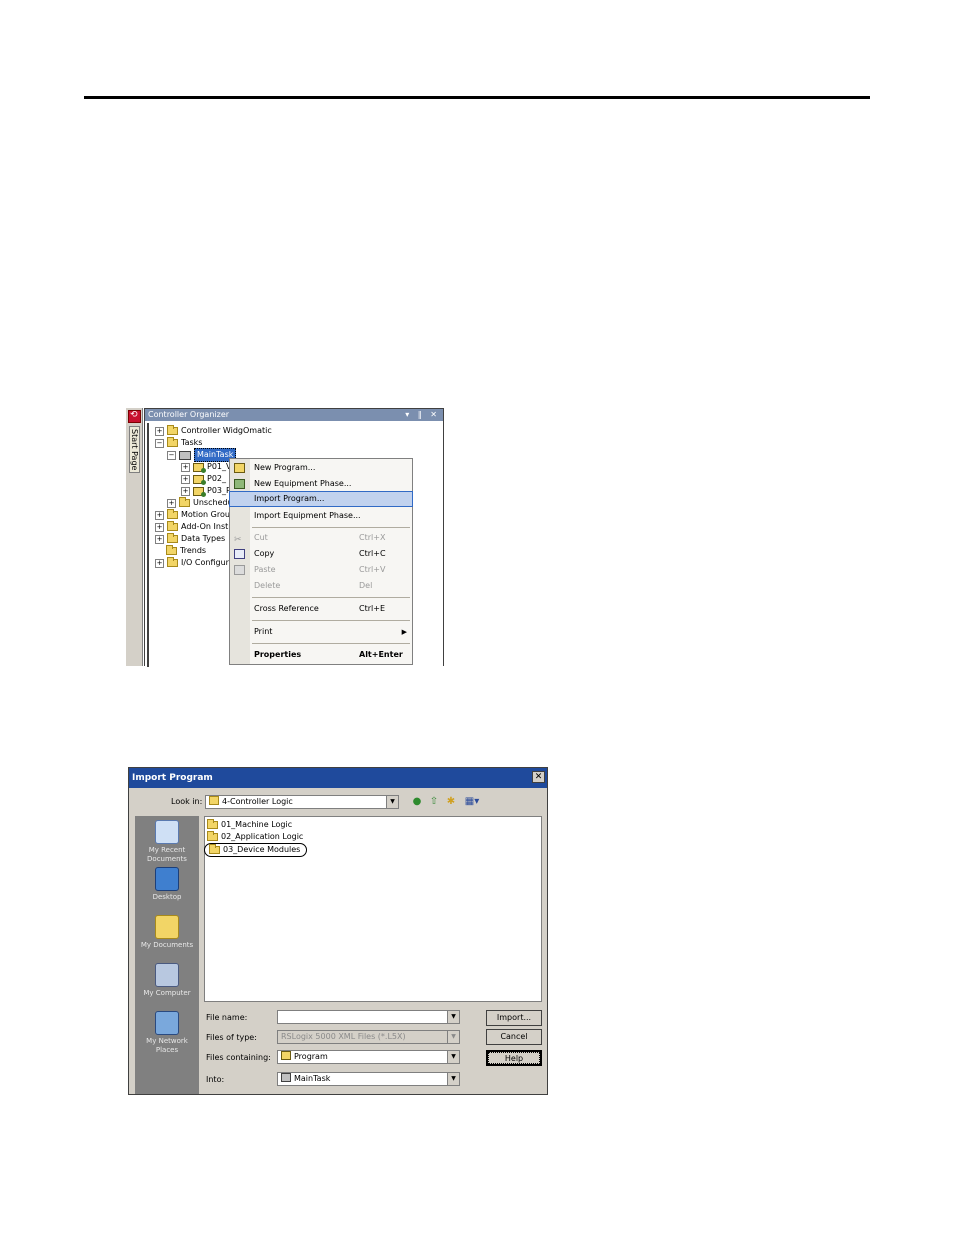 The height and width of the screenshot is (1235, 954). Describe the element at coordinates (331, 643) in the screenshot. I see `menu-separator` at that location.